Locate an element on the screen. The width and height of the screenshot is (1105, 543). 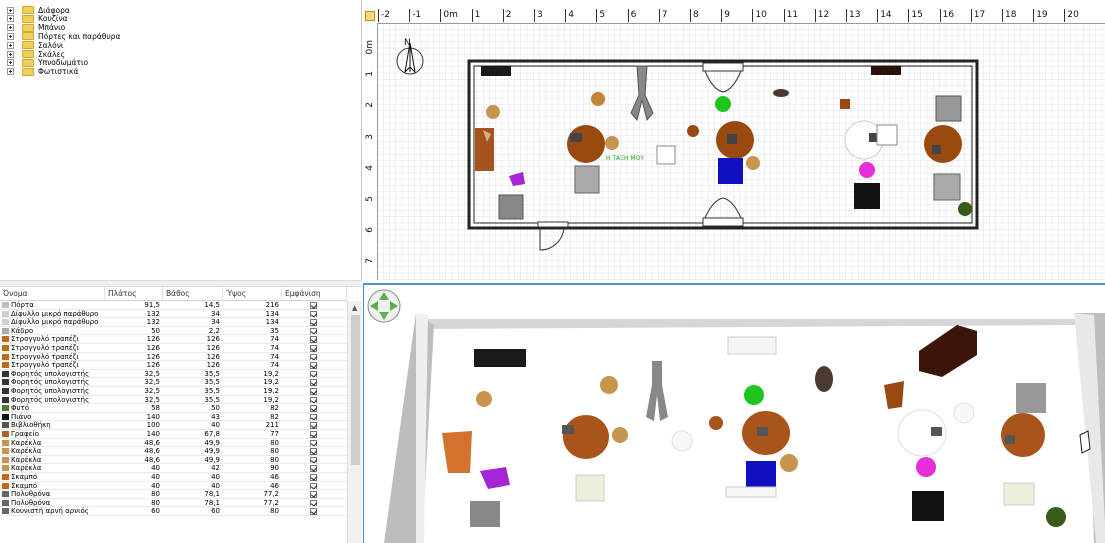
plant-3d is located at coordinates (1056, 517).